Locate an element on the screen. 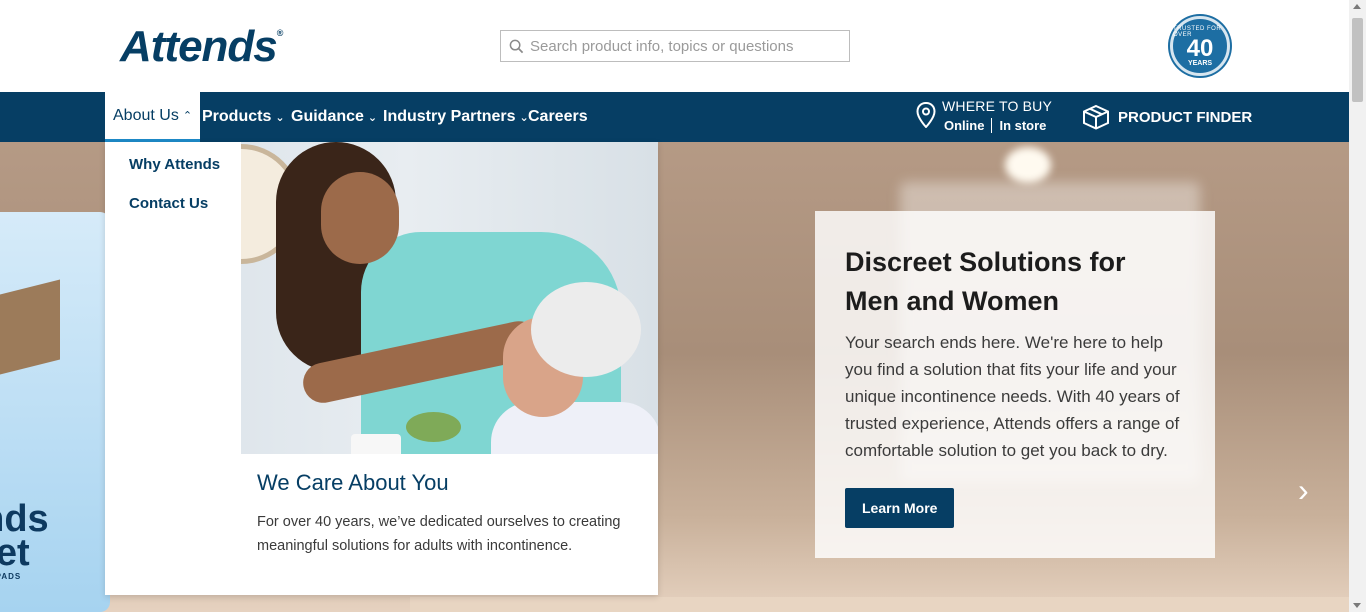  scroll-thumb is located at coordinates (1357, 60).